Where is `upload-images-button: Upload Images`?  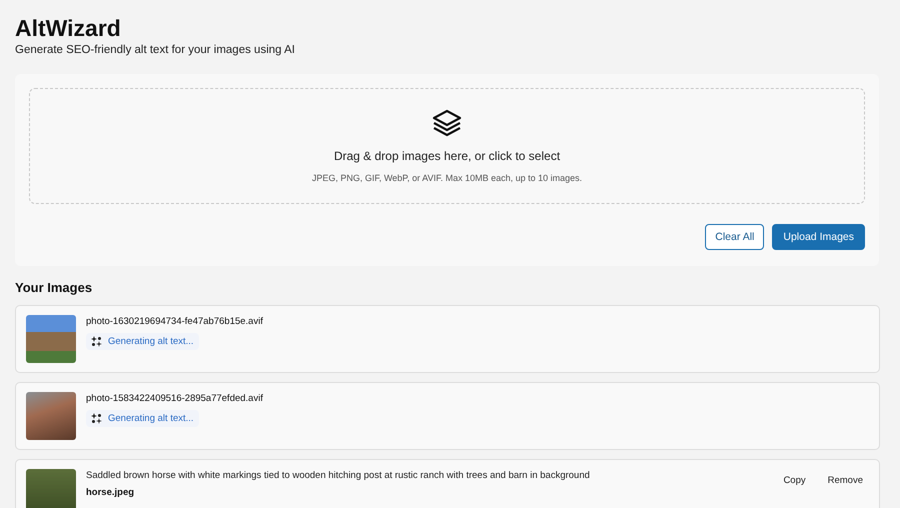
upload-images-button: Upload Images is located at coordinates (818, 237).